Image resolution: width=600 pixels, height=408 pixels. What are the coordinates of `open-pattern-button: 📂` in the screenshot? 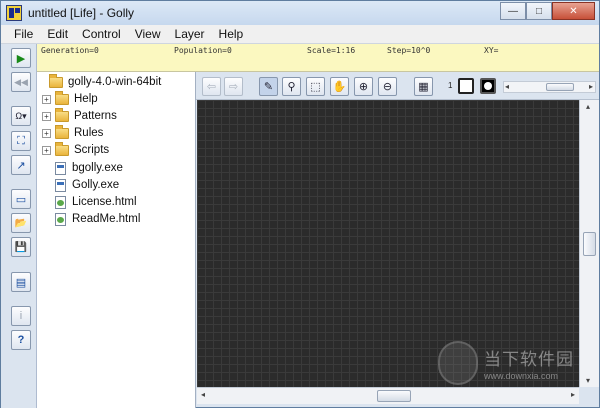 It's located at (21, 223).